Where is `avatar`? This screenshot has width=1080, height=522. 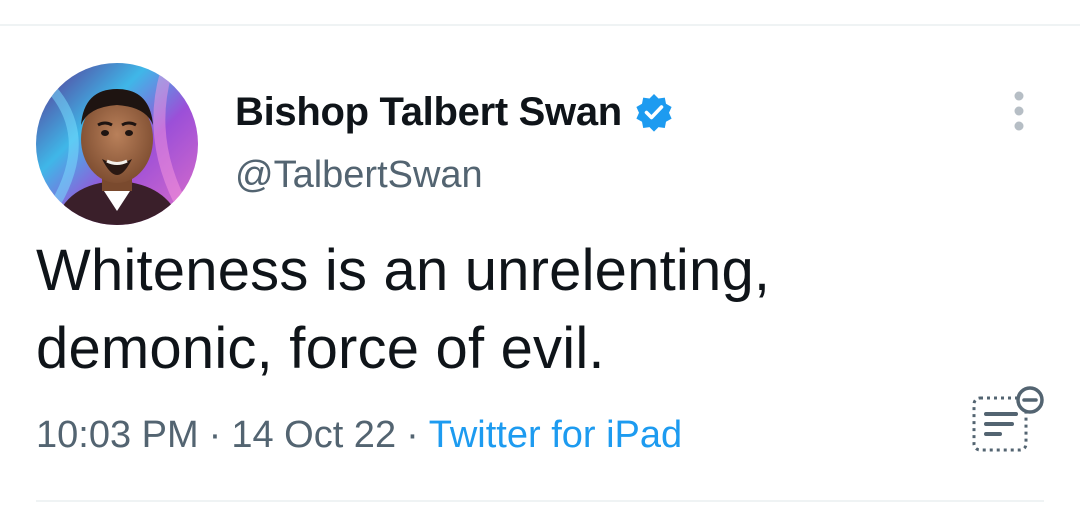 avatar is located at coordinates (117, 144).